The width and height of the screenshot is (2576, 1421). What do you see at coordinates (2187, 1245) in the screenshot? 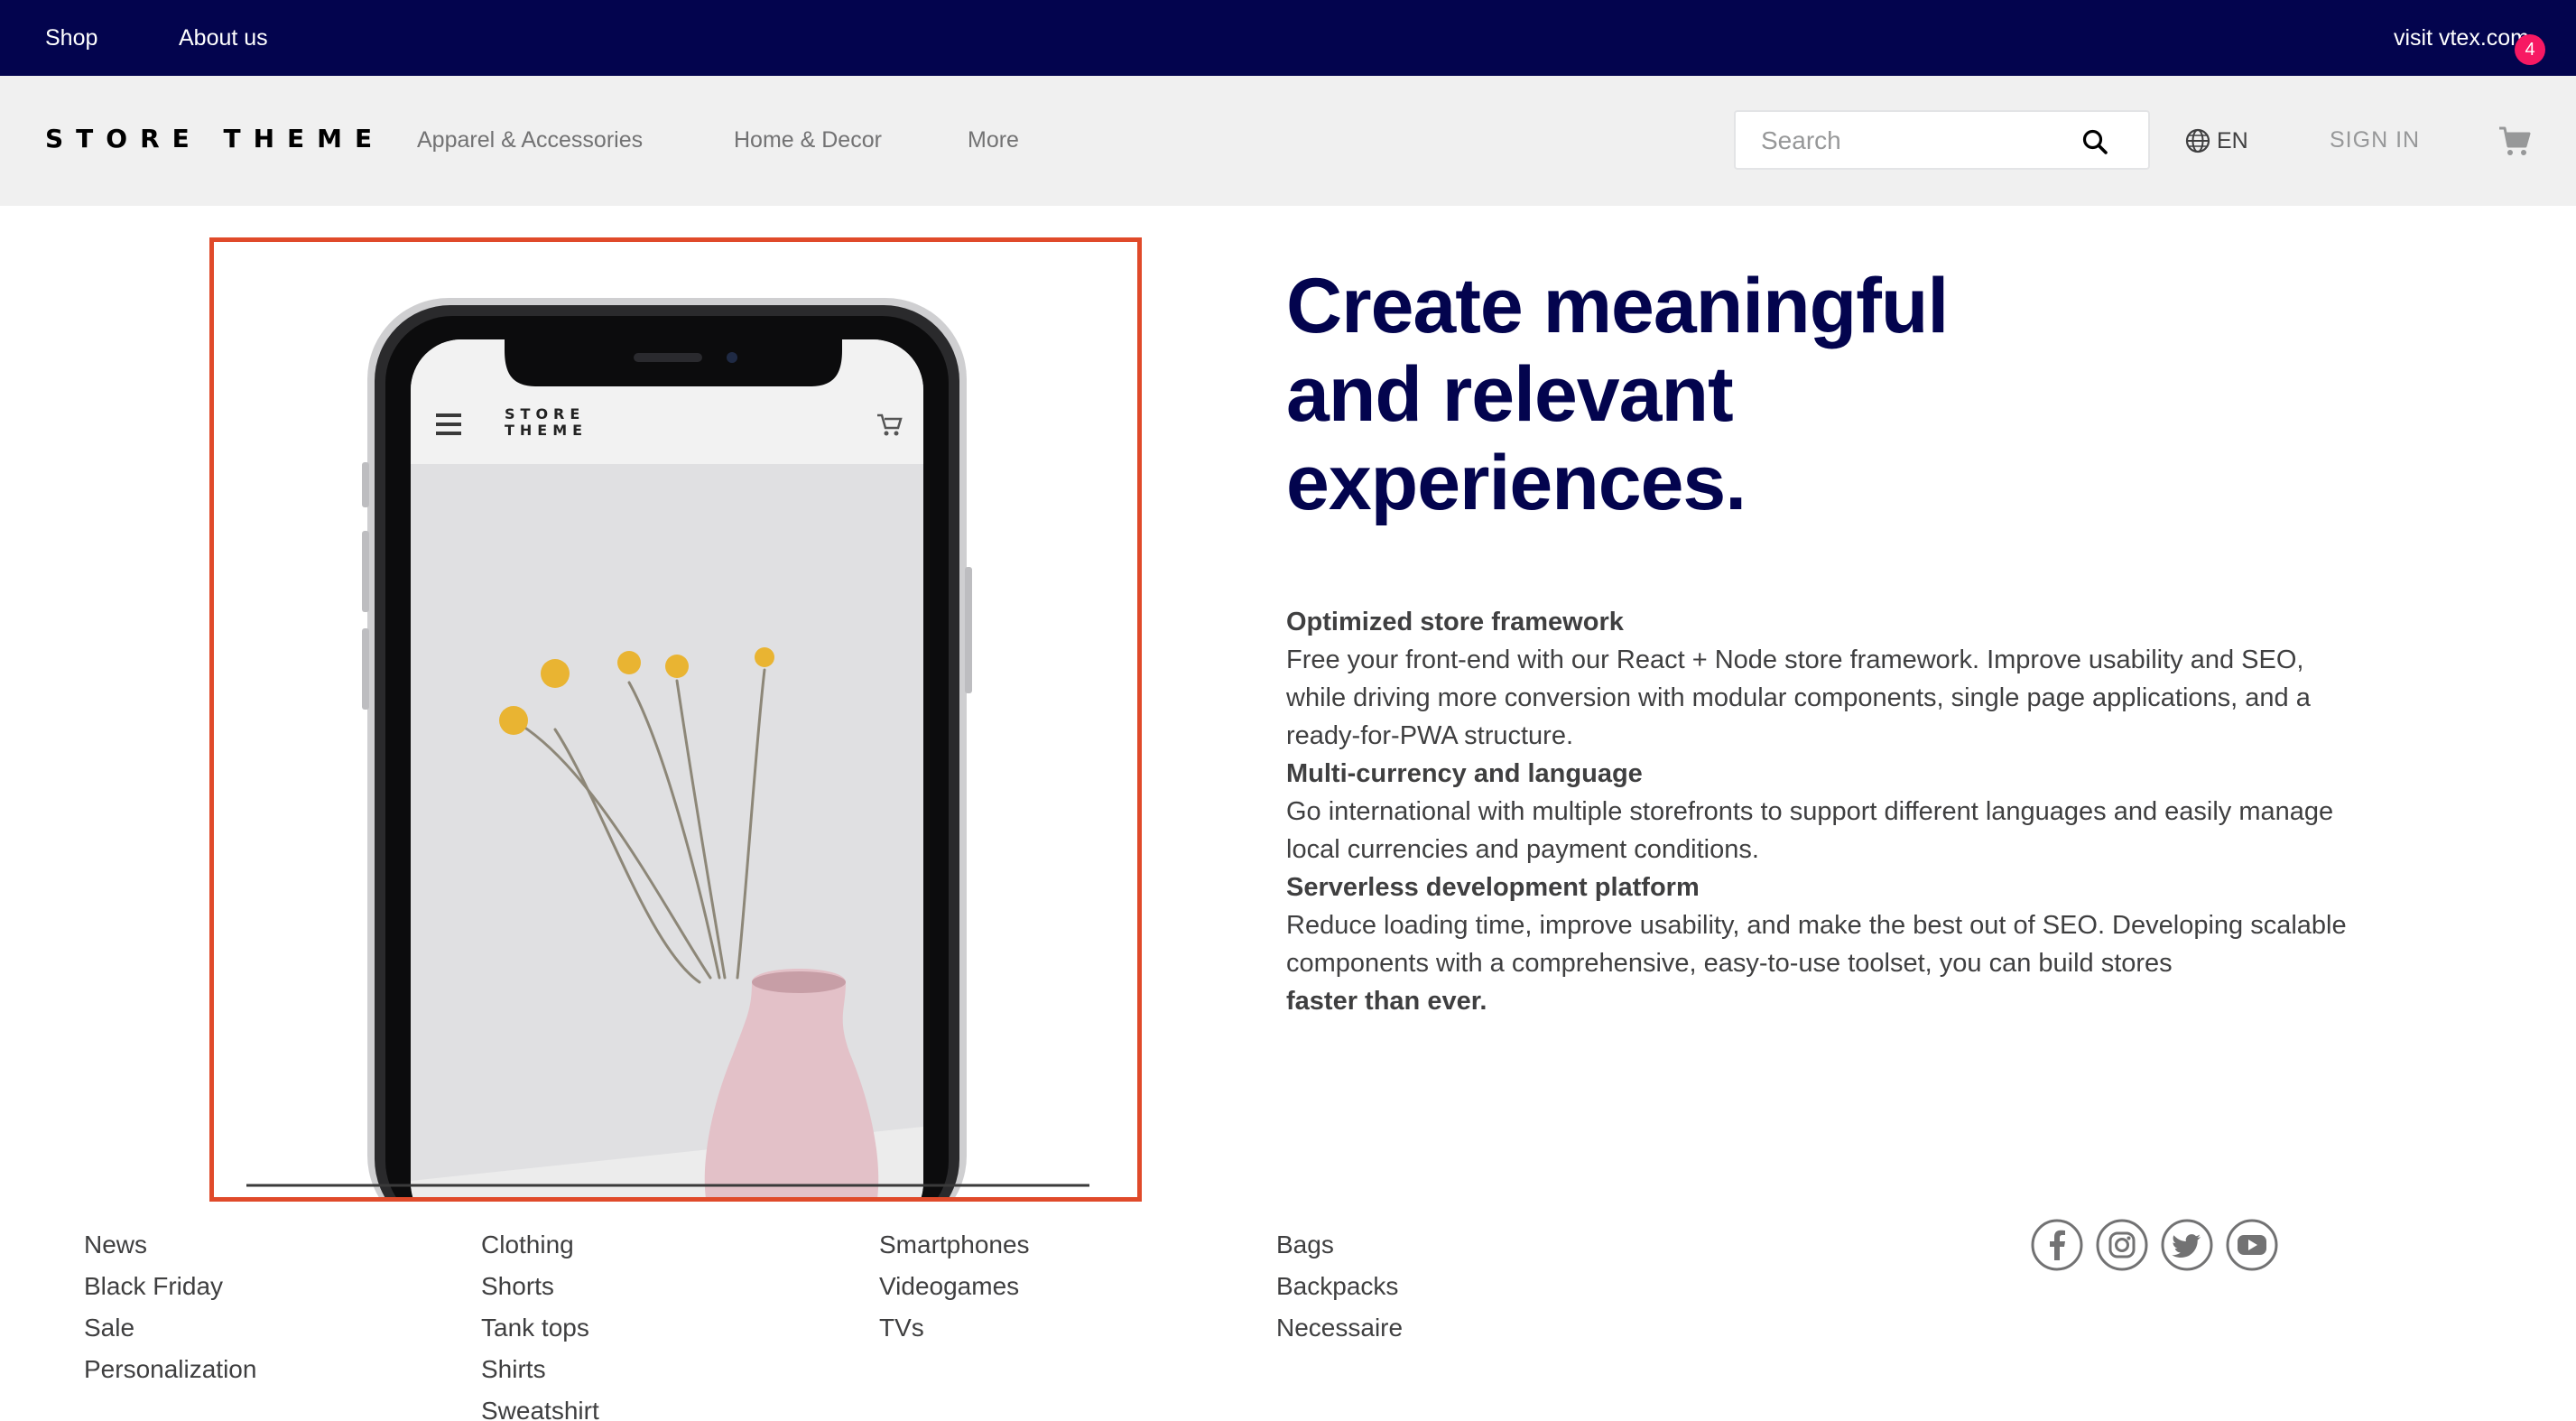
I see `twitter-icon` at bounding box center [2187, 1245].